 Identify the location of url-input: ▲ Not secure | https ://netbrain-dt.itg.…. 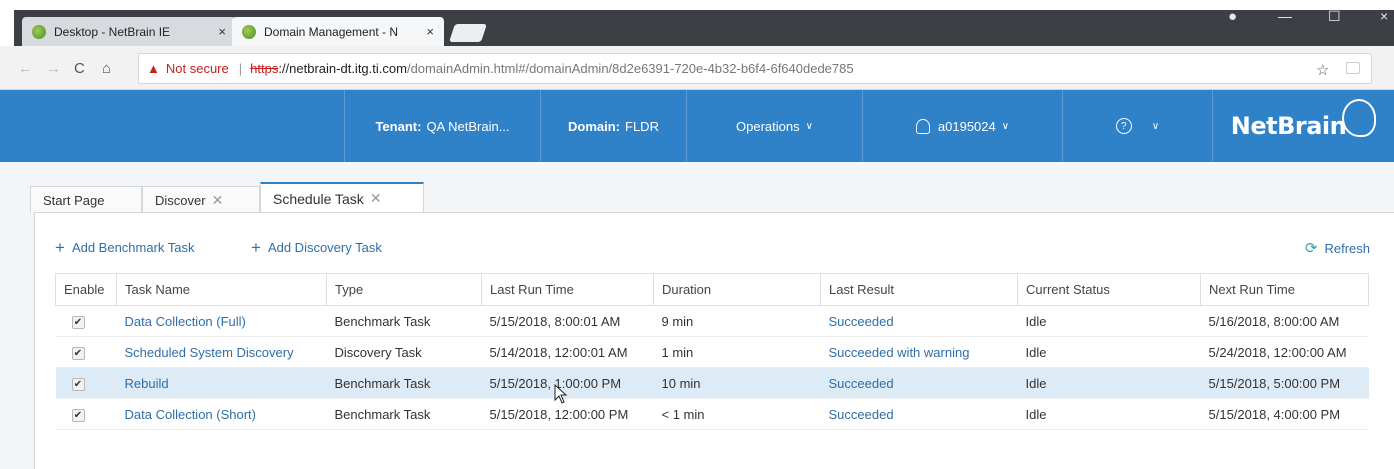
(755, 68).